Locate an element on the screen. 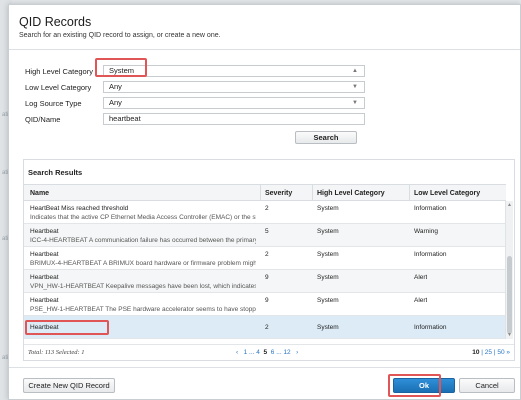  create-new-qid-record-button: Create New QID Record is located at coordinates (69, 385).